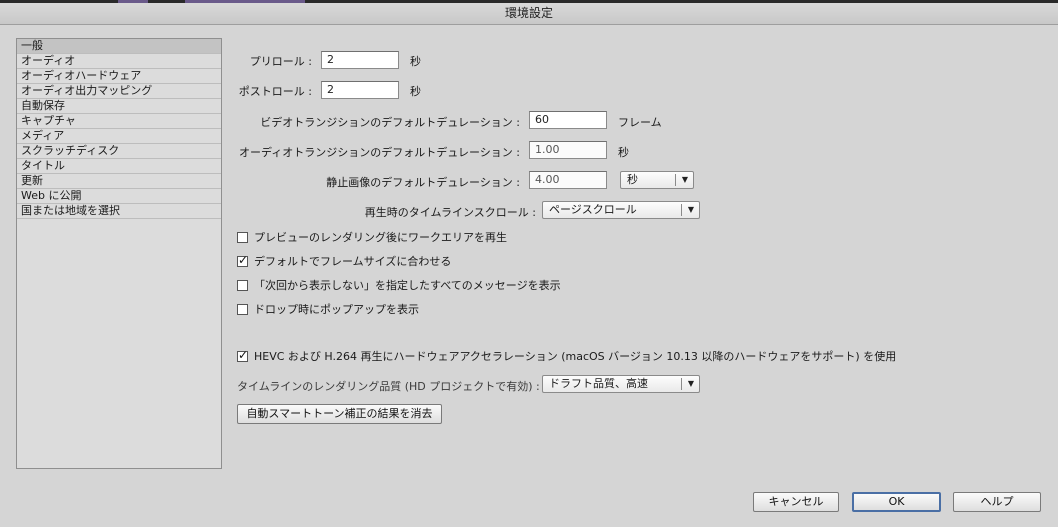 This screenshot has width=1058, height=527. I want to click on still-image-input: 4.00, so click(568, 180).